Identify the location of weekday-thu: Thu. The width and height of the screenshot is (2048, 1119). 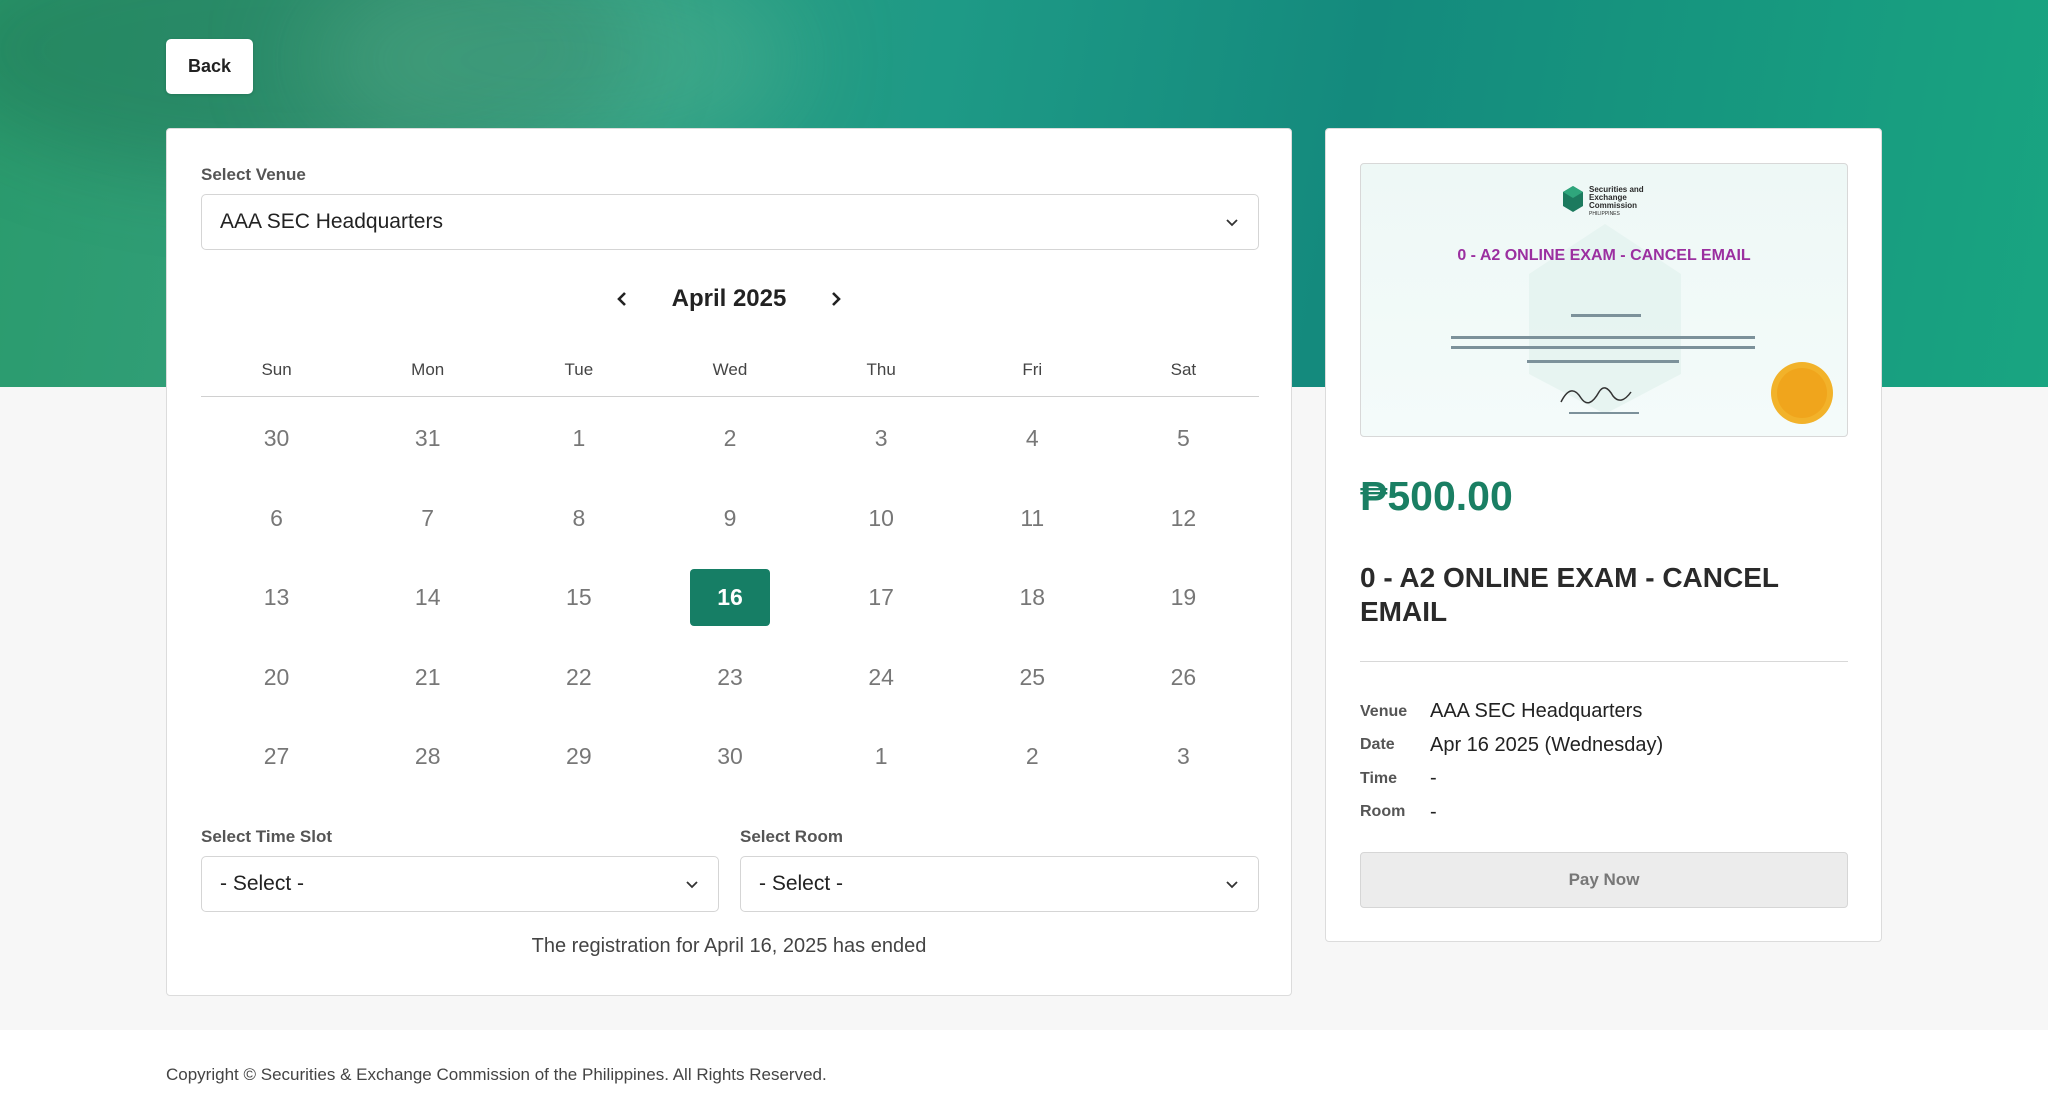
(881, 369).